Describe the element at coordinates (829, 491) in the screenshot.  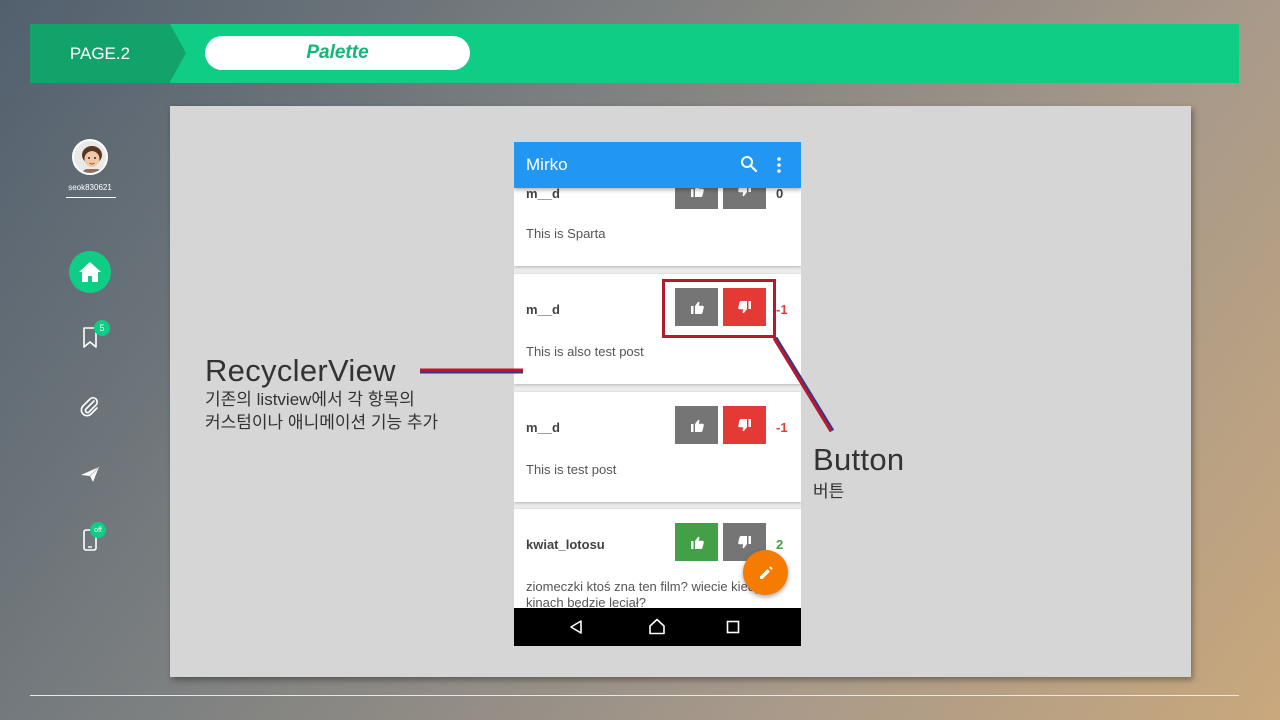
I see `button-description: 버튼` at that location.